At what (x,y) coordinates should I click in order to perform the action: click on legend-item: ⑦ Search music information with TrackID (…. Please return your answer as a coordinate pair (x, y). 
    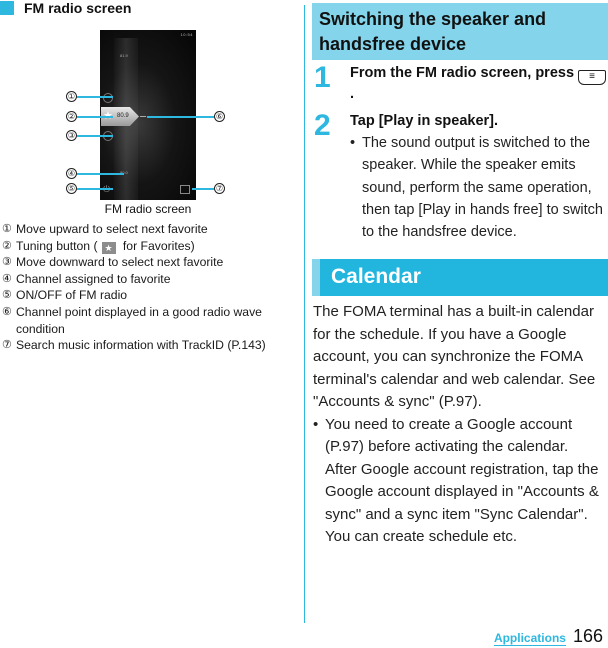
    Looking at the image, I should click on (134, 345).